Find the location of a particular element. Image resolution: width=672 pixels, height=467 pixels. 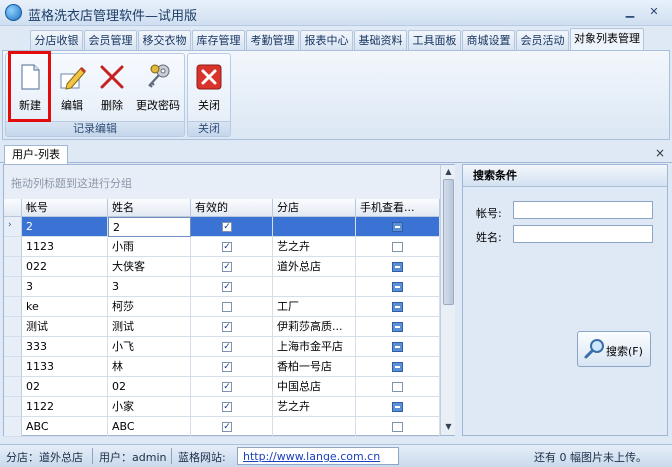

cell-valid is located at coordinates (232, 307).